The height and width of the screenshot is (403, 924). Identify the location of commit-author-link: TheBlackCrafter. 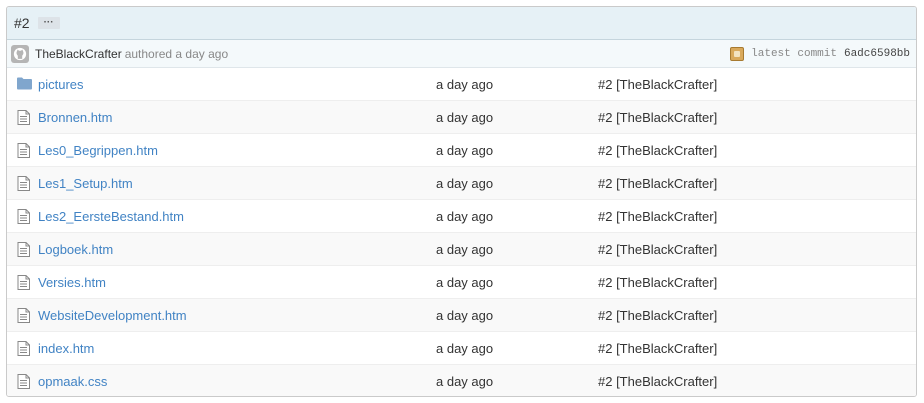
(78, 54).